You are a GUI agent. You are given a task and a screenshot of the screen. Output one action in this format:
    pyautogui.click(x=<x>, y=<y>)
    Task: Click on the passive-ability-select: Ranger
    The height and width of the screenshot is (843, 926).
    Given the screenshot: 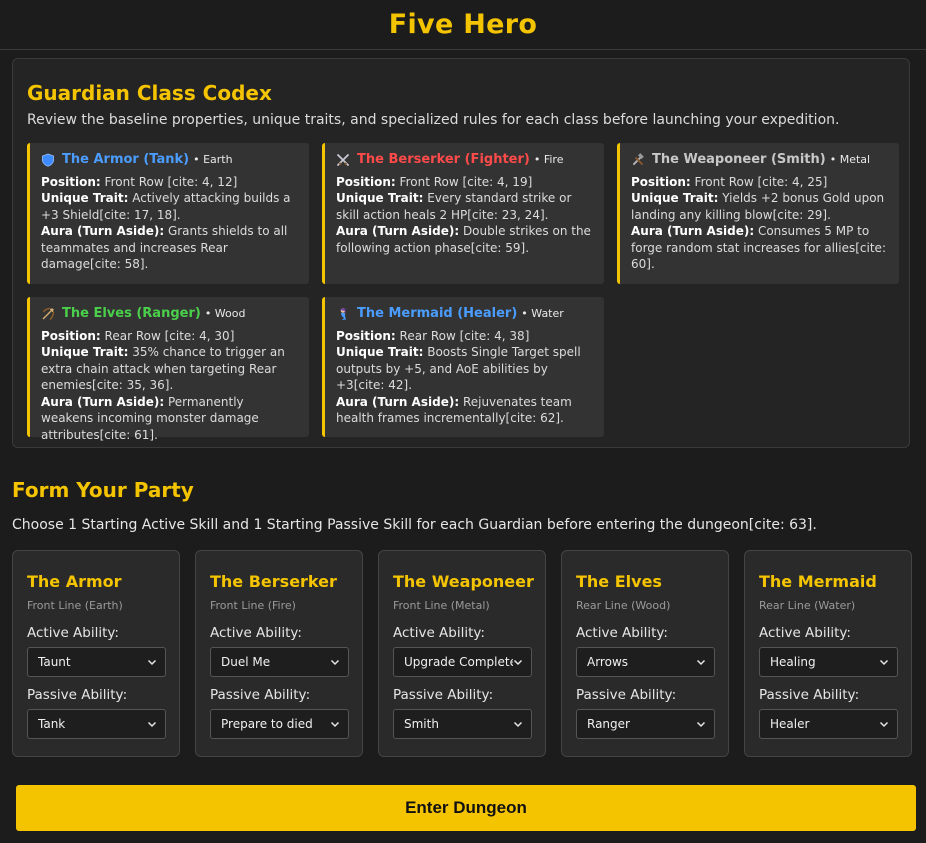 What is the action you would take?
    pyautogui.click(x=645, y=724)
    